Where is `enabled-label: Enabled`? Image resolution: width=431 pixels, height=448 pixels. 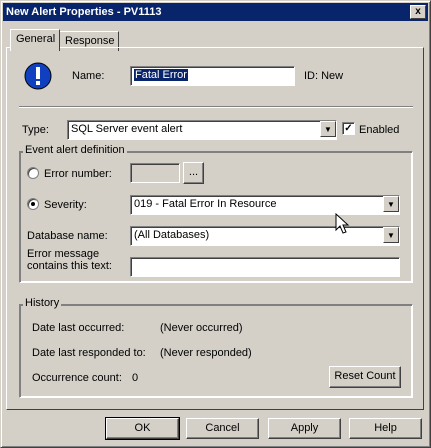 enabled-label: Enabled is located at coordinates (379, 130).